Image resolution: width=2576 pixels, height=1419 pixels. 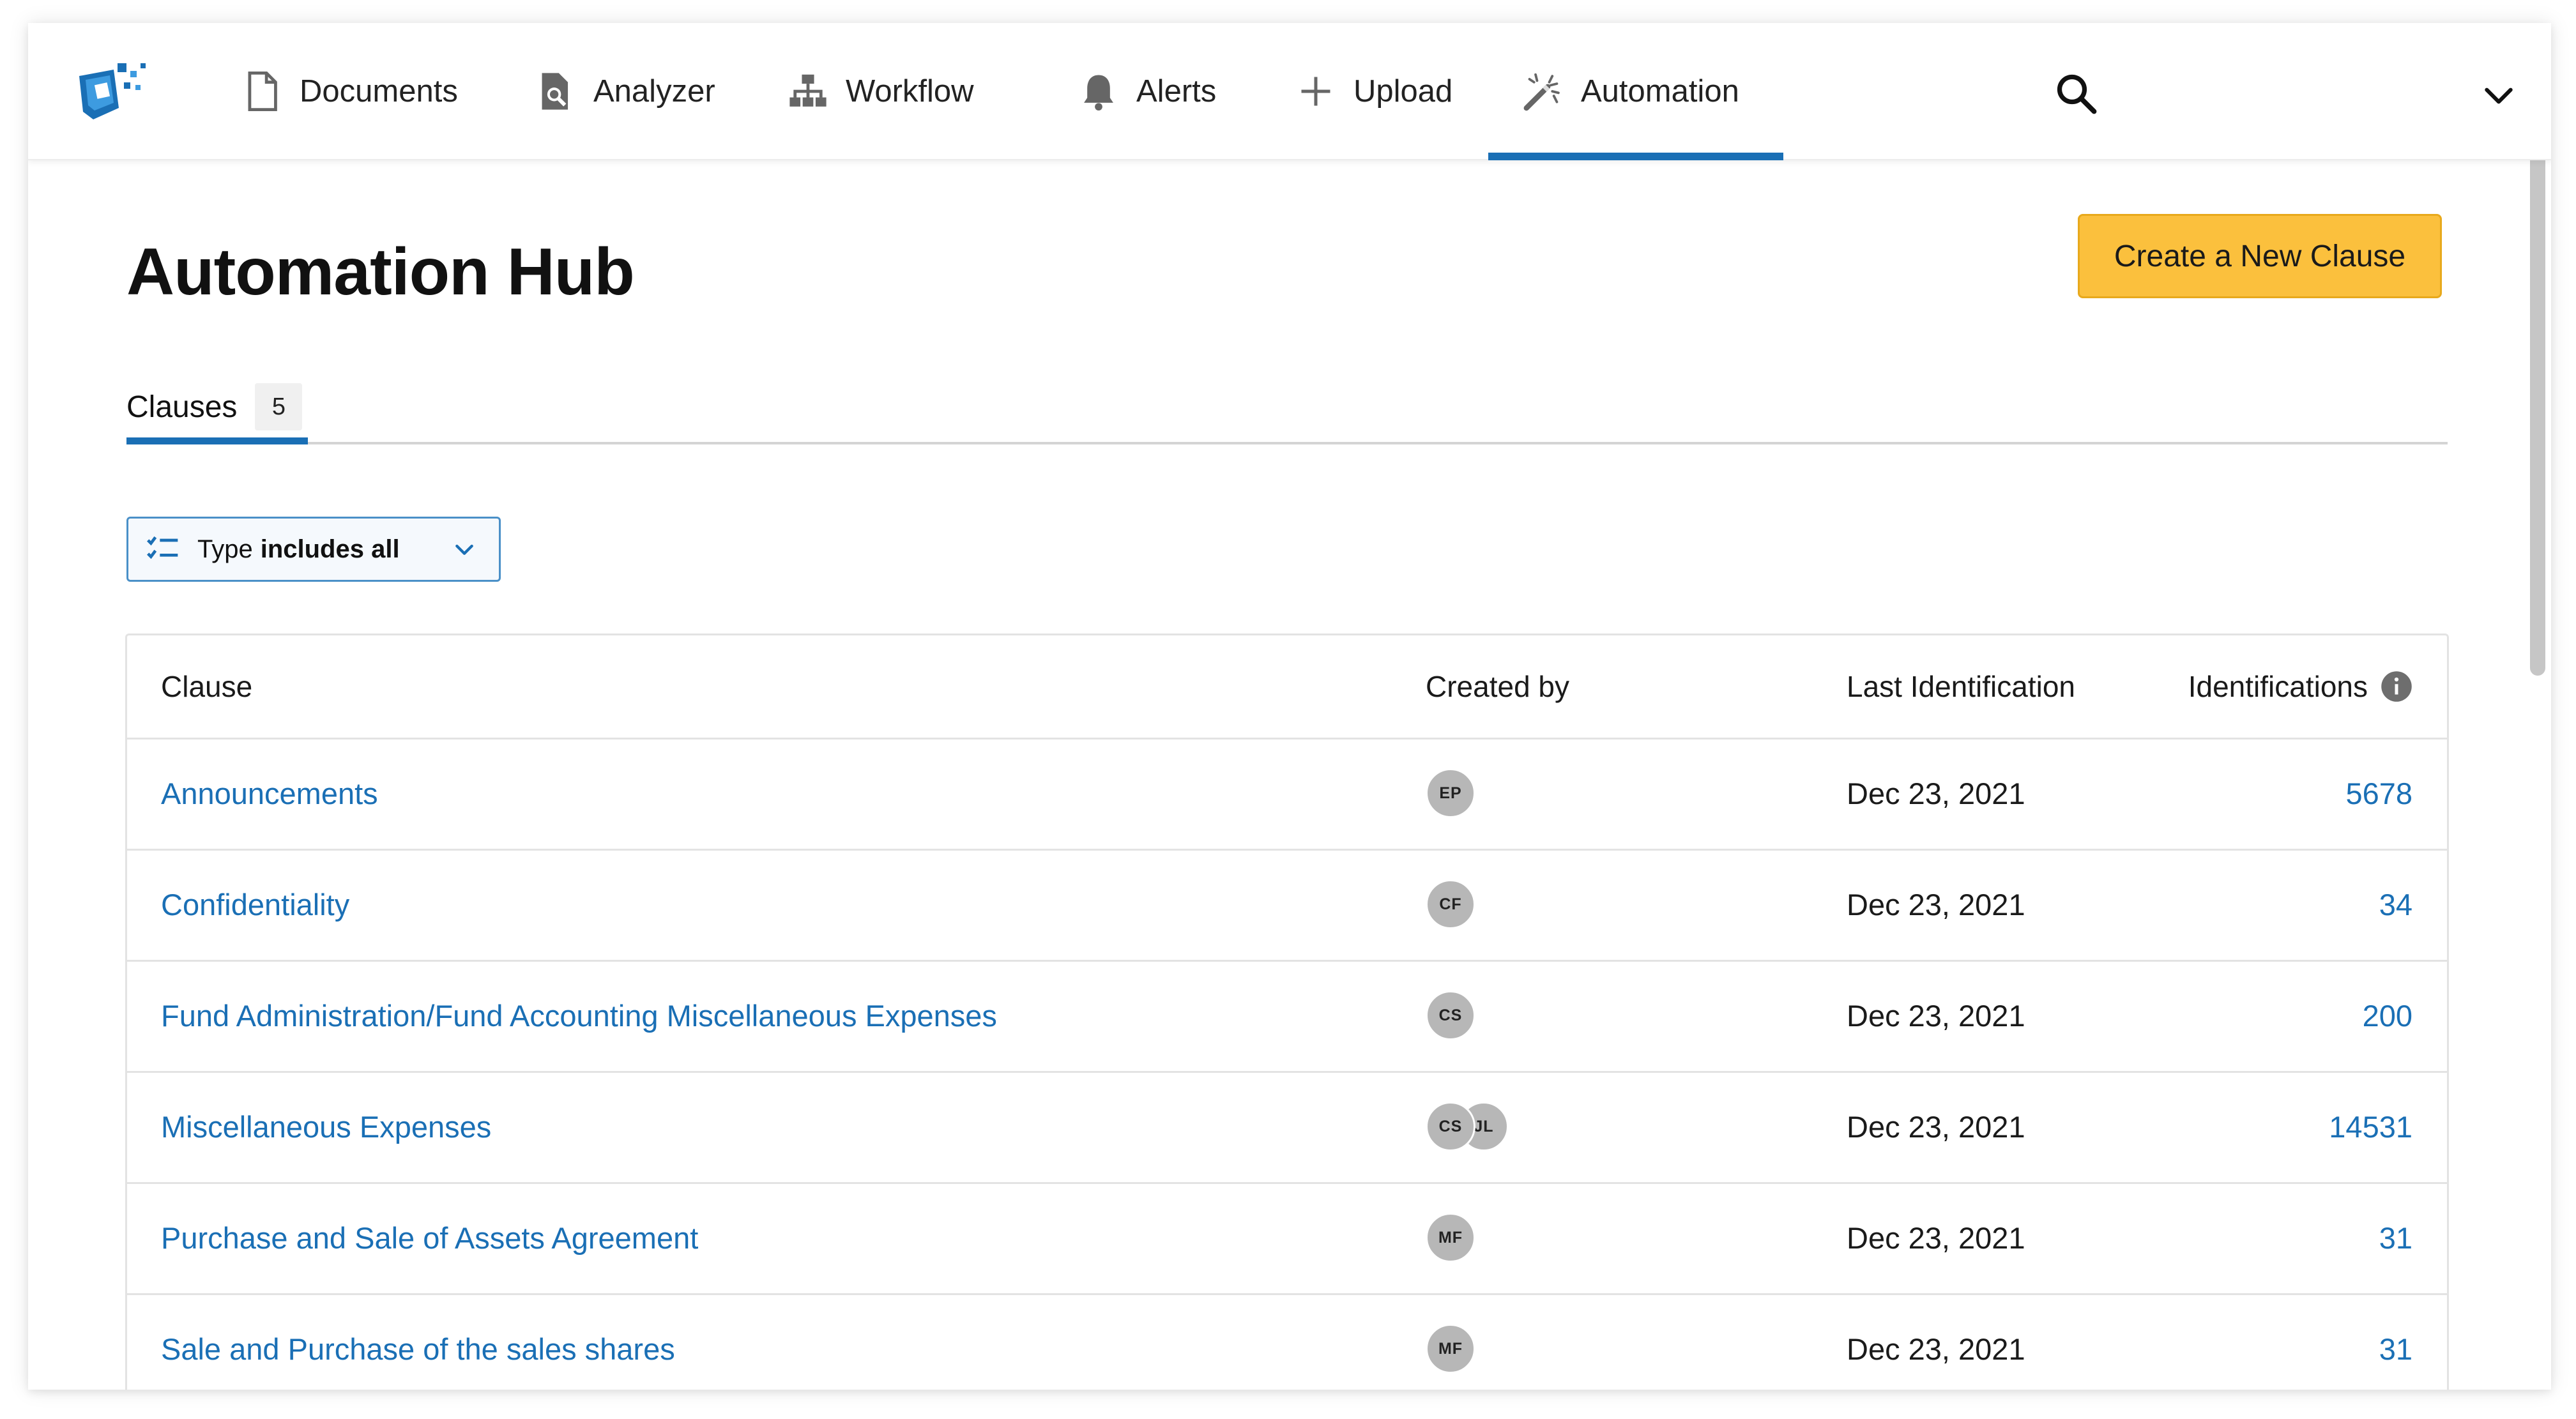 What do you see at coordinates (1176, 91) in the screenshot?
I see `nav-label: Alerts` at bounding box center [1176, 91].